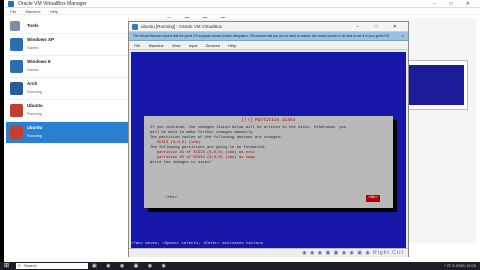 This screenshot has height=270, width=480. I want to click on vm-menu-help: Help, so click(232, 45).